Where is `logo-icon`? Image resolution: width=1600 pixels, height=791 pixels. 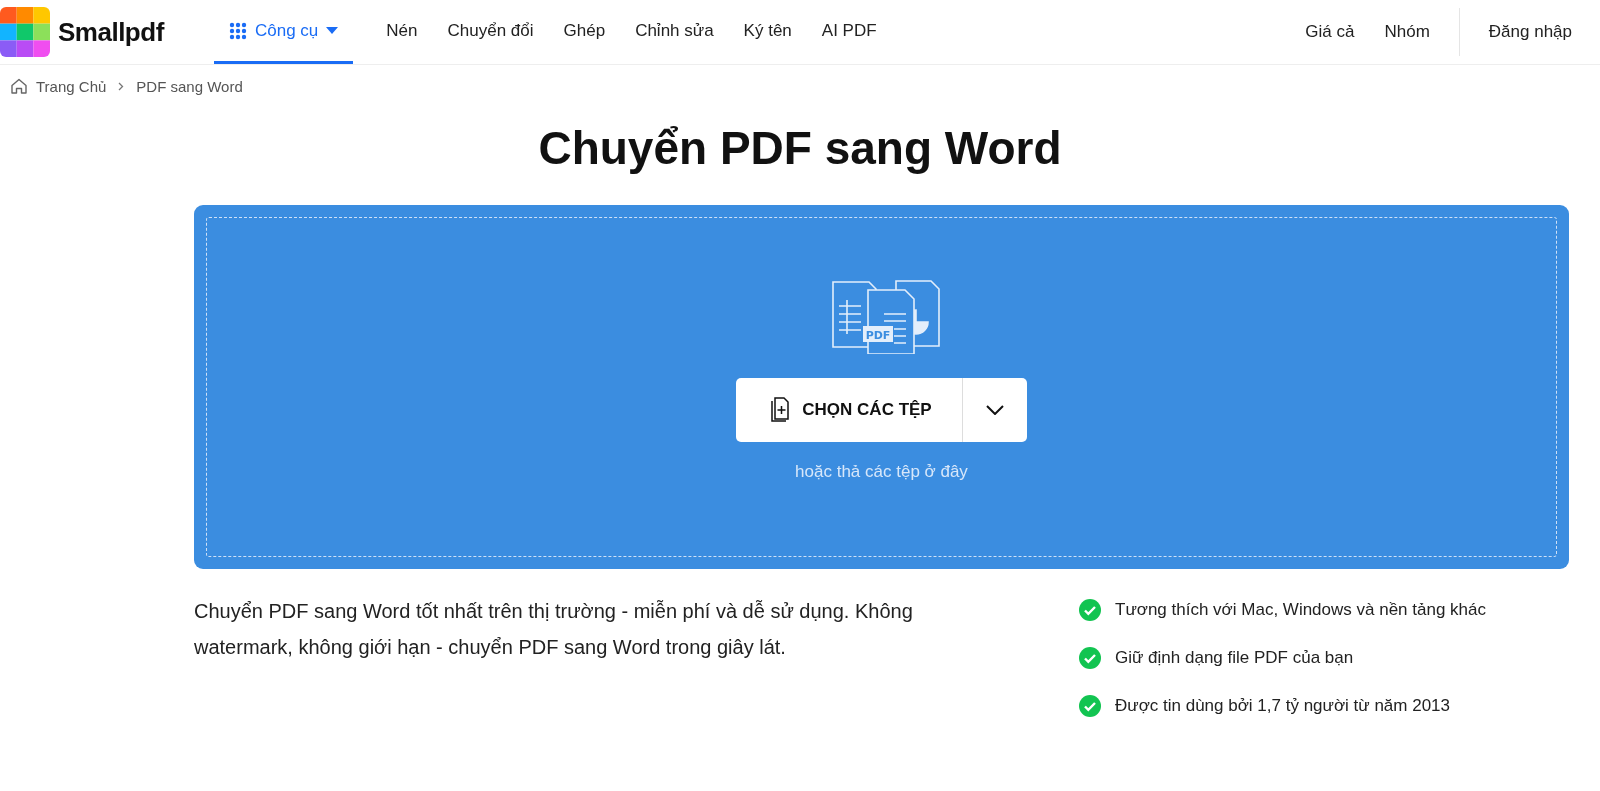 logo-icon is located at coordinates (25, 32).